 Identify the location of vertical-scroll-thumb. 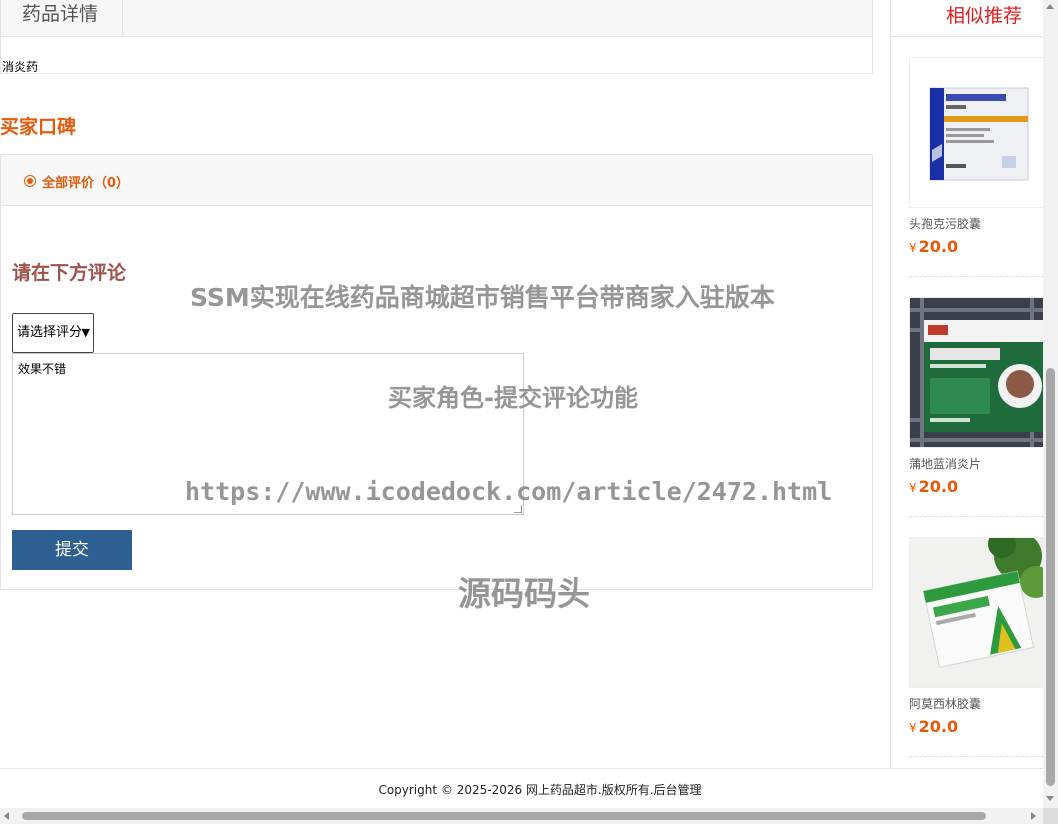
(1050, 577).